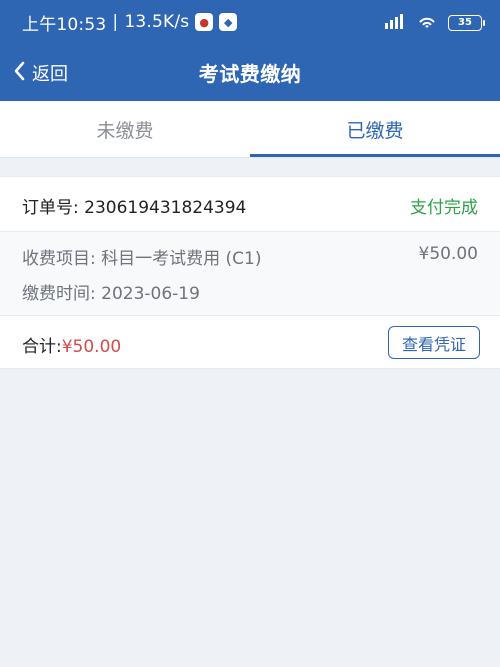 The height and width of the screenshot is (667, 500). I want to click on total-row: 合计:¥50.00 查看凭证, so click(250, 343).